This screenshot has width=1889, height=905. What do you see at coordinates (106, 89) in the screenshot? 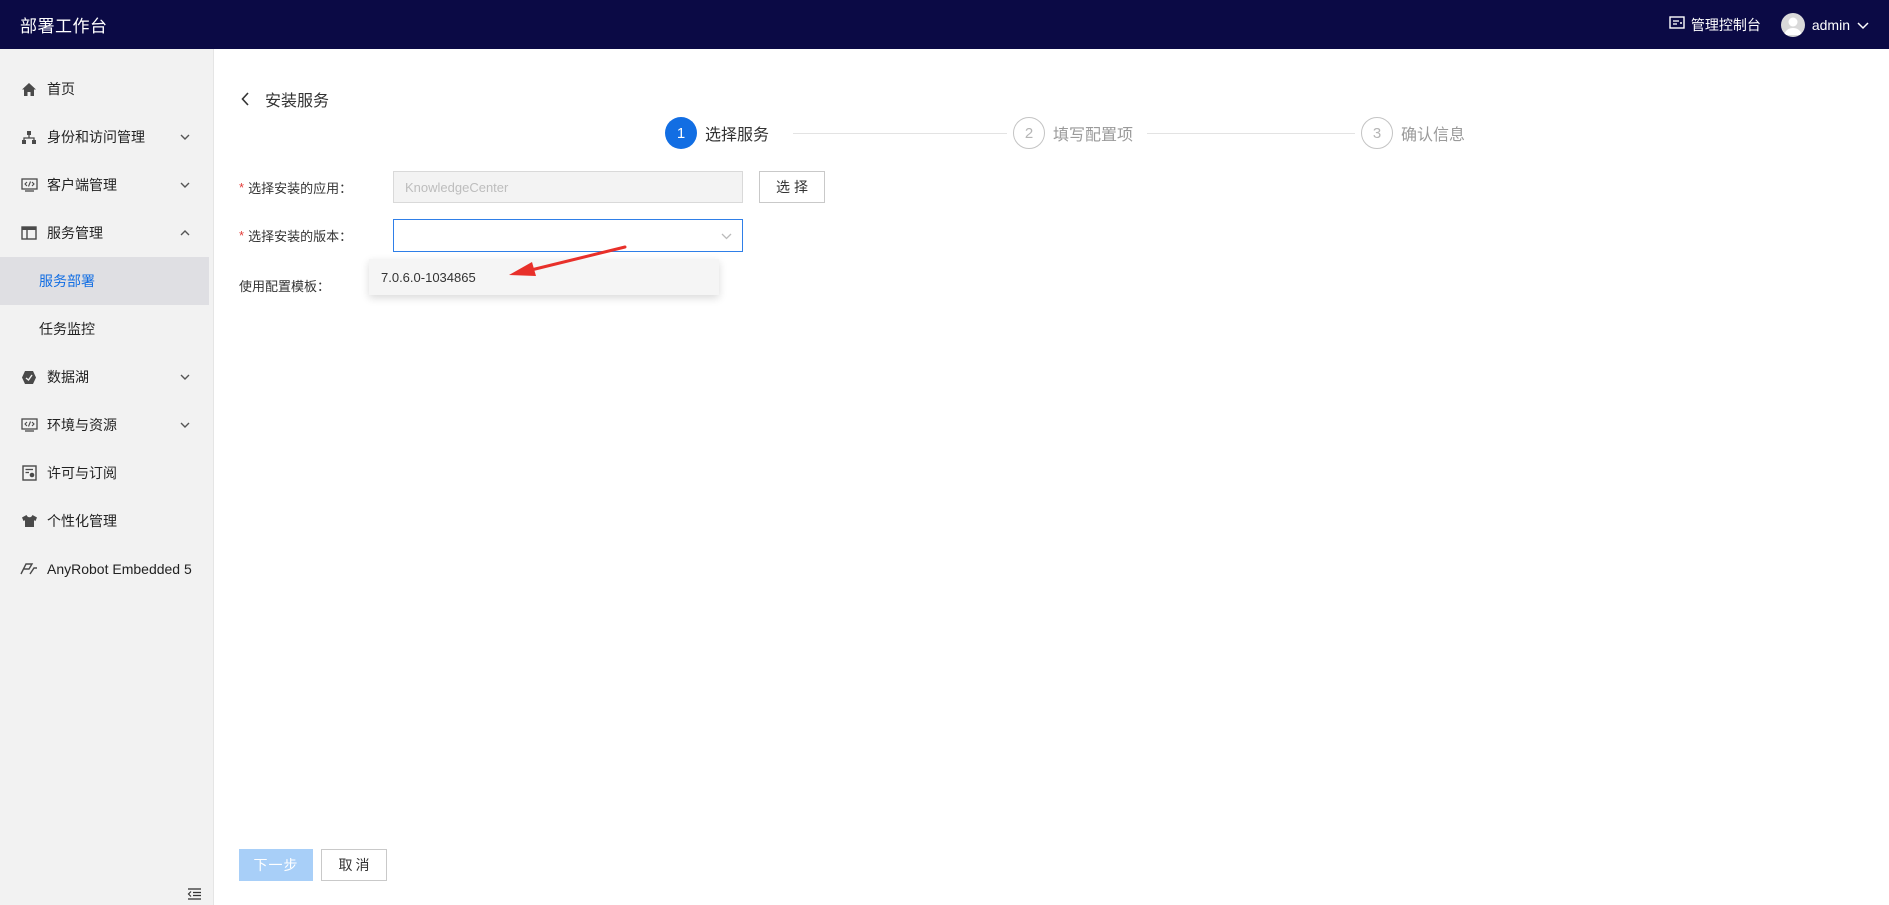
I see `sidebar-item-home: 首页` at bounding box center [106, 89].